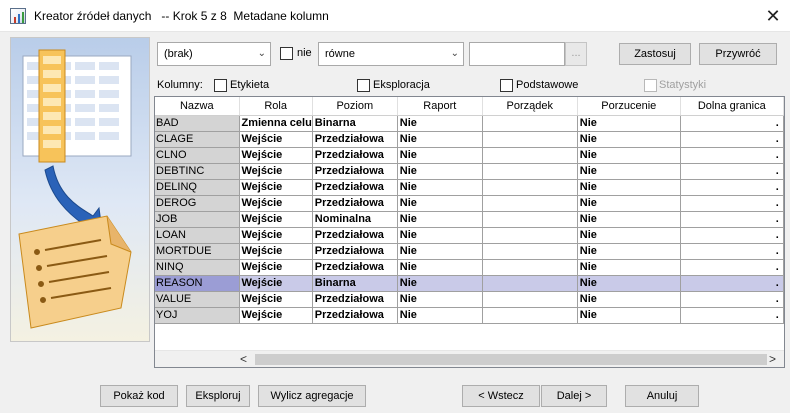 Image resolution: width=790 pixels, height=413 pixels. What do you see at coordinates (530, 106) in the screenshot?
I see `header-order: Porządek` at bounding box center [530, 106].